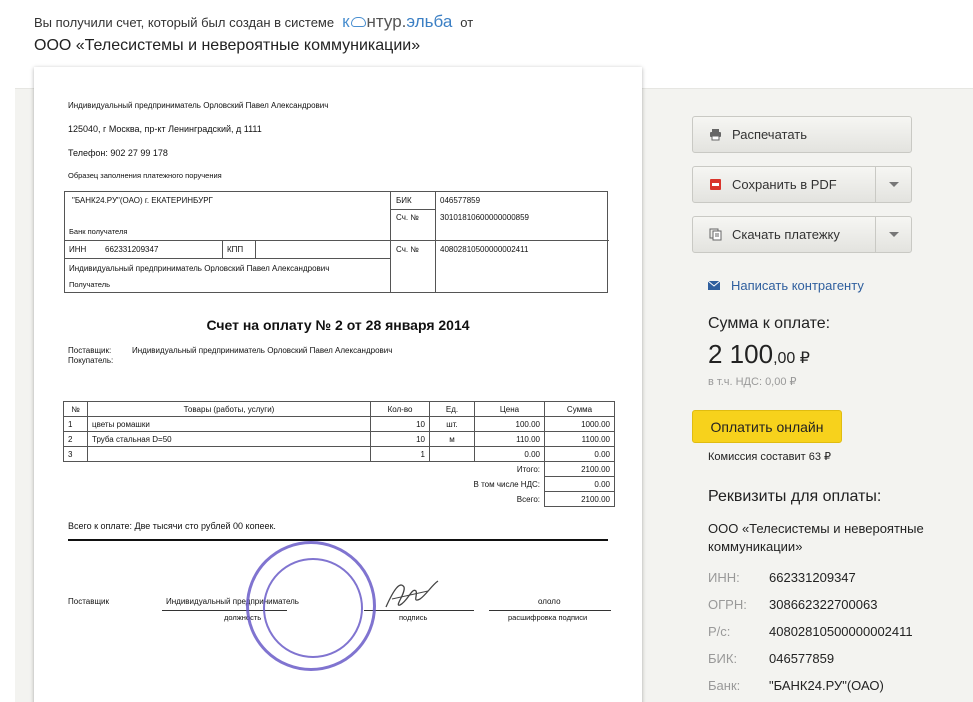  I want to click on commission-note: Комиссия составит 63 ₽, so click(770, 457).